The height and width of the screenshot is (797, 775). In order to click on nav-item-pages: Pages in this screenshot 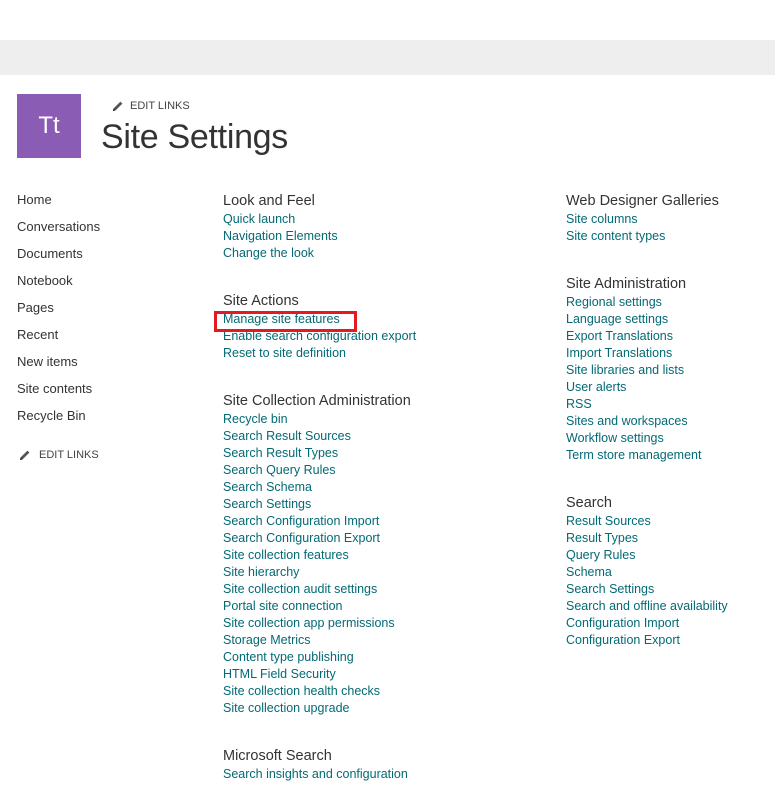, I will do `click(58, 312)`.